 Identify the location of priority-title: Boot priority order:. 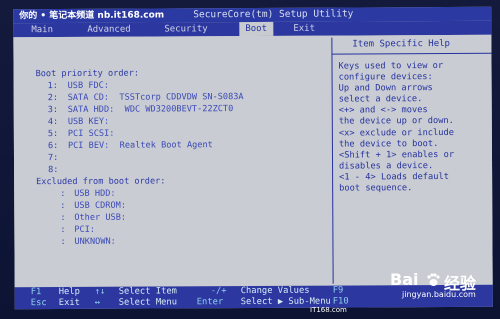
(87, 74).